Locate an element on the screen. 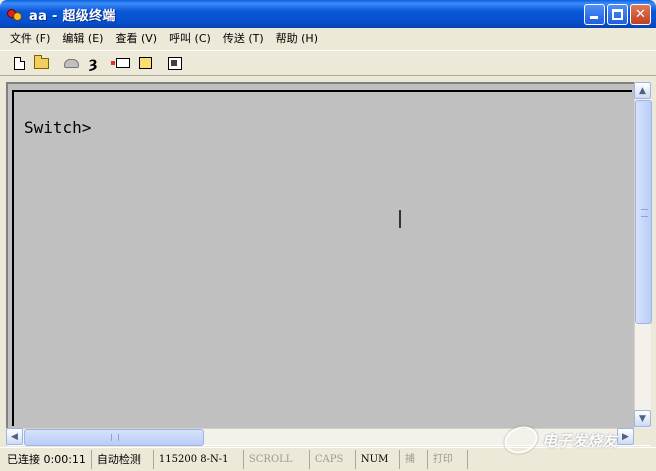 This screenshot has height=471, width=656. title-bar: aa - 超级终端 ✕ is located at coordinates (328, 14).